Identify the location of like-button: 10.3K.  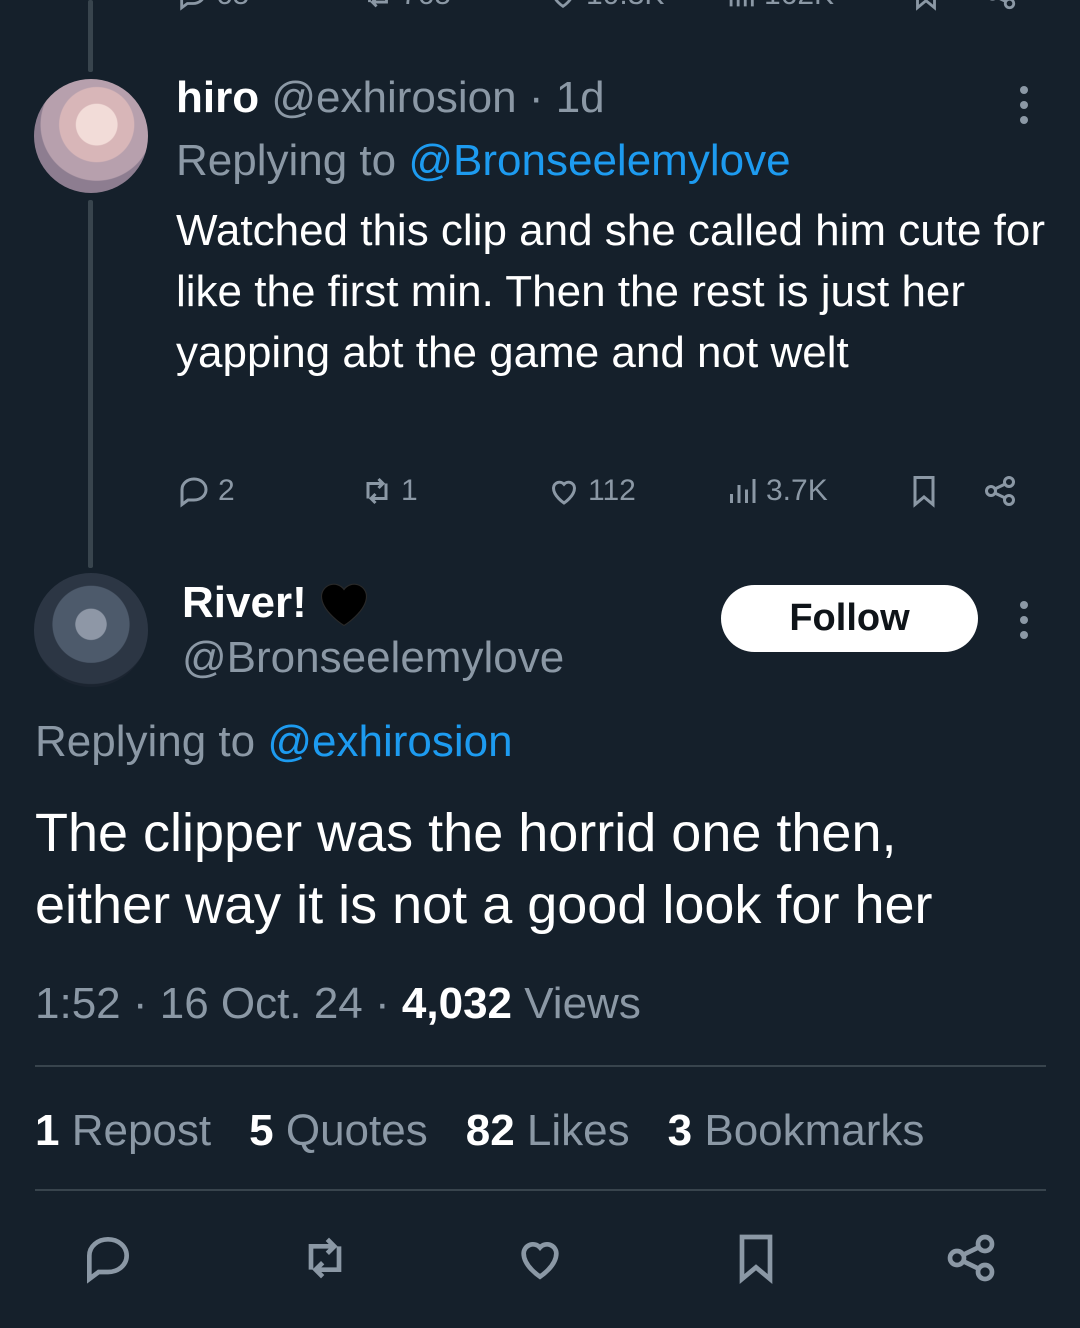
(605, 6).